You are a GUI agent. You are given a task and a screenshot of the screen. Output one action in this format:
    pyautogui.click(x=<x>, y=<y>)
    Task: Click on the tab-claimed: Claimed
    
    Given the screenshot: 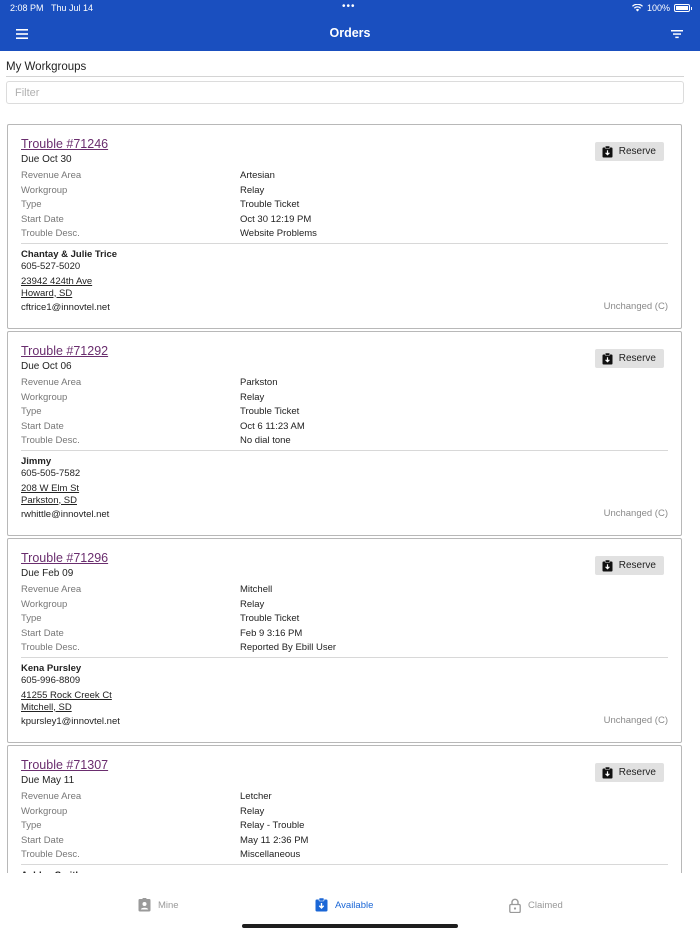 What is the action you would take?
    pyautogui.click(x=536, y=905)
    